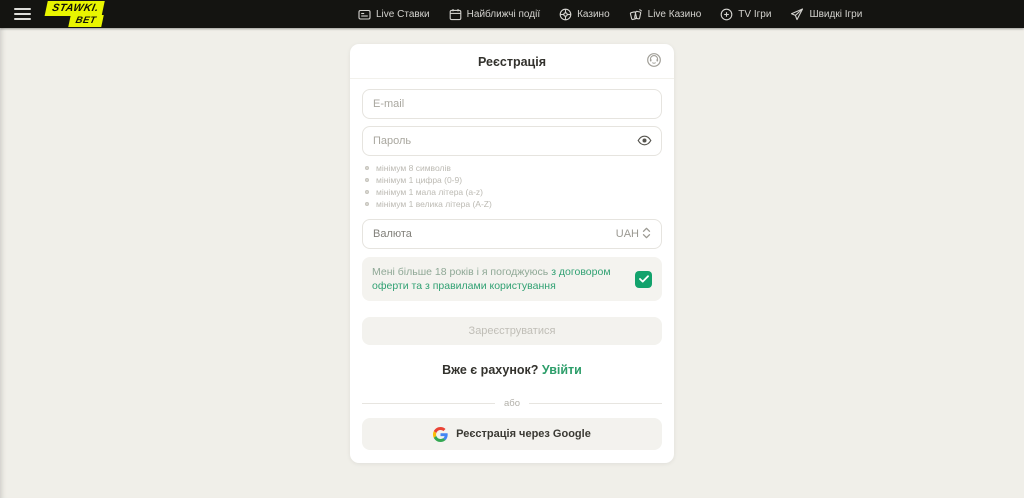  Describe the element at coordinates (513, 168) in the screenshot. I see `password-requirement: мінімум 8 символів` at that location.